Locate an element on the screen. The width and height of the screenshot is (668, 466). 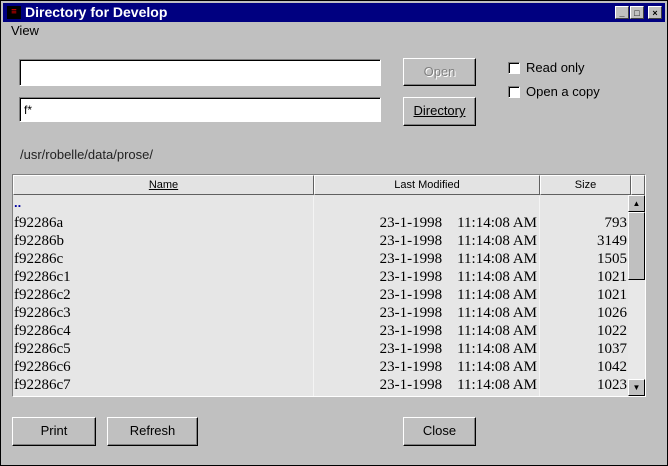
column-header-size: Size is located at coordinates (585, 185).